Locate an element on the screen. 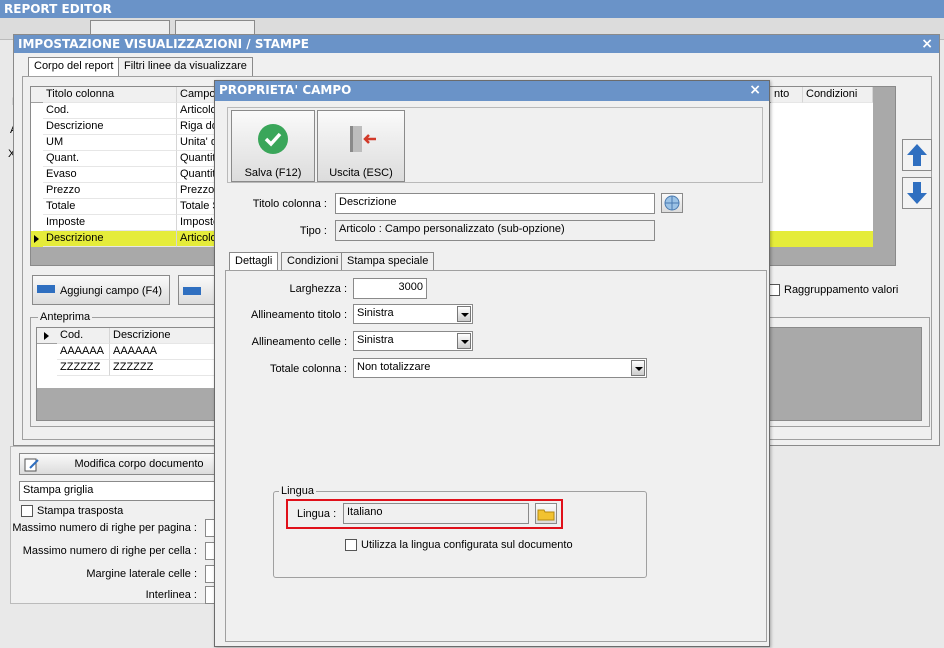 The image size is (944, 648). tab-condizioni: Condizioni is located at coordinates (313, 261).